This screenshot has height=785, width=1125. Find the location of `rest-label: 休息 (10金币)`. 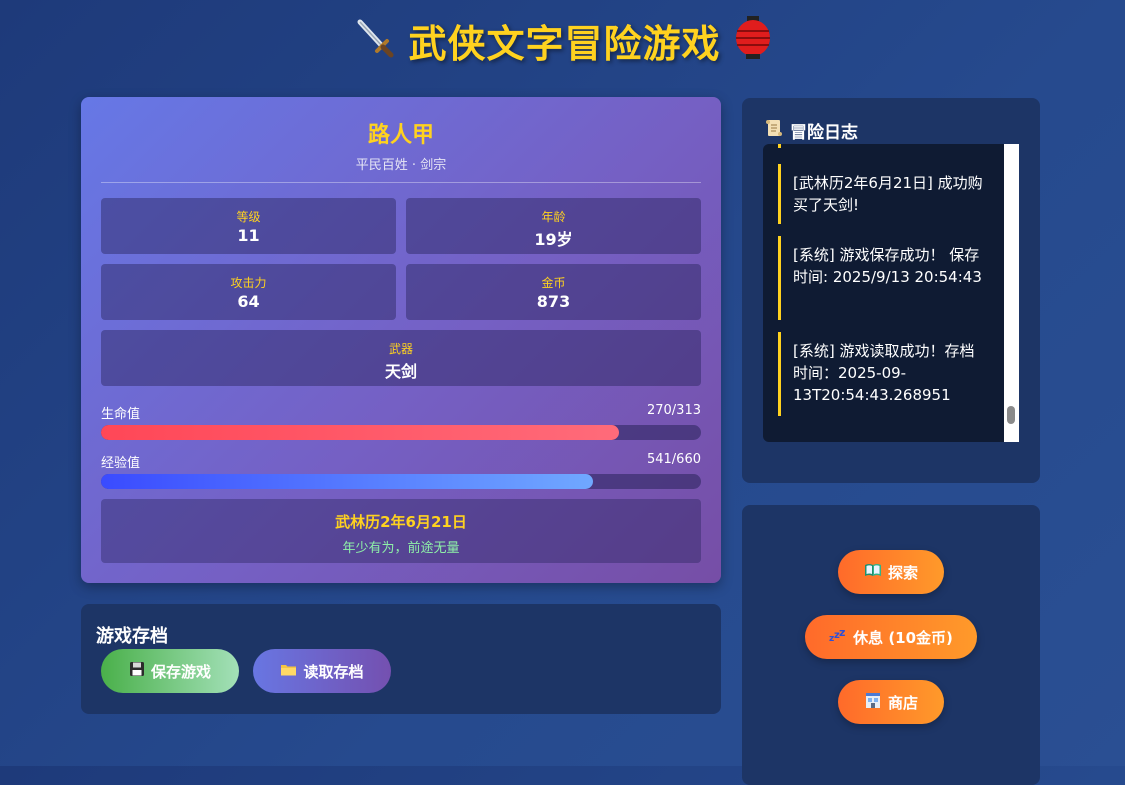

rest-label: 休息 (10金币) is located at coordinates (903, 637).